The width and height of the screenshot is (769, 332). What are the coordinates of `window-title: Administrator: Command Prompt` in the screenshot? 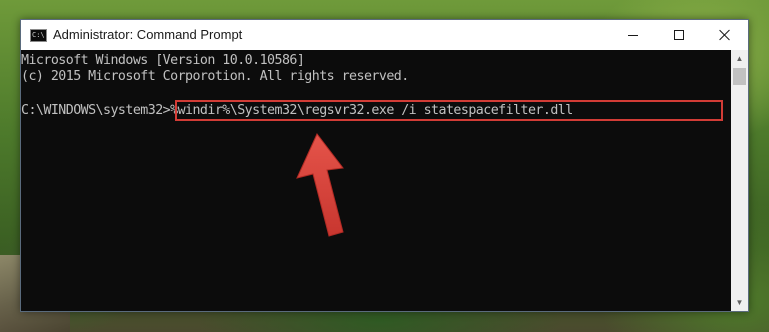 It's located at (148, 34).